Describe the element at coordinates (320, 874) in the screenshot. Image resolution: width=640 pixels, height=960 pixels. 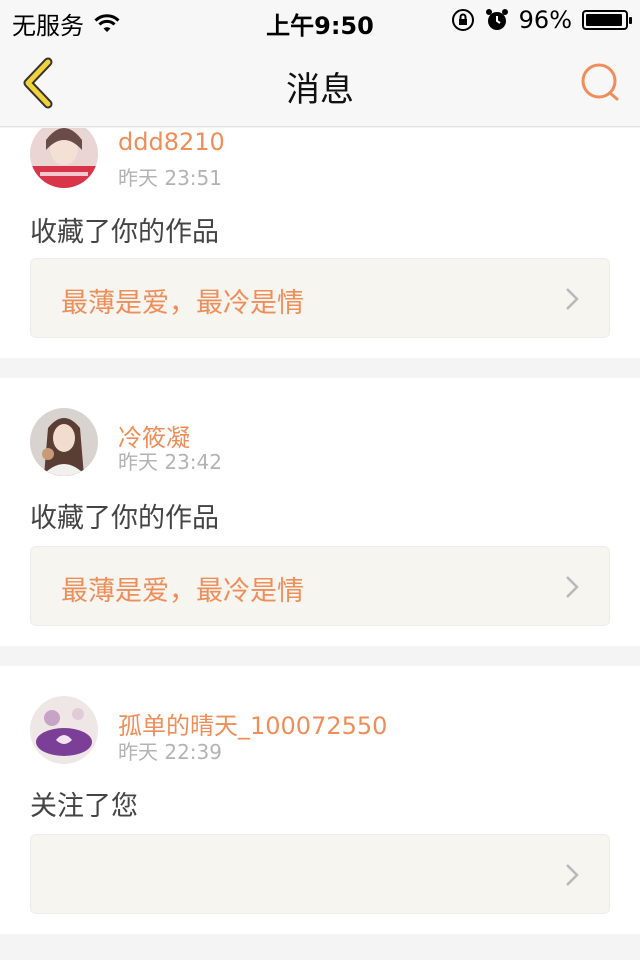
I see `work-link` at that location.